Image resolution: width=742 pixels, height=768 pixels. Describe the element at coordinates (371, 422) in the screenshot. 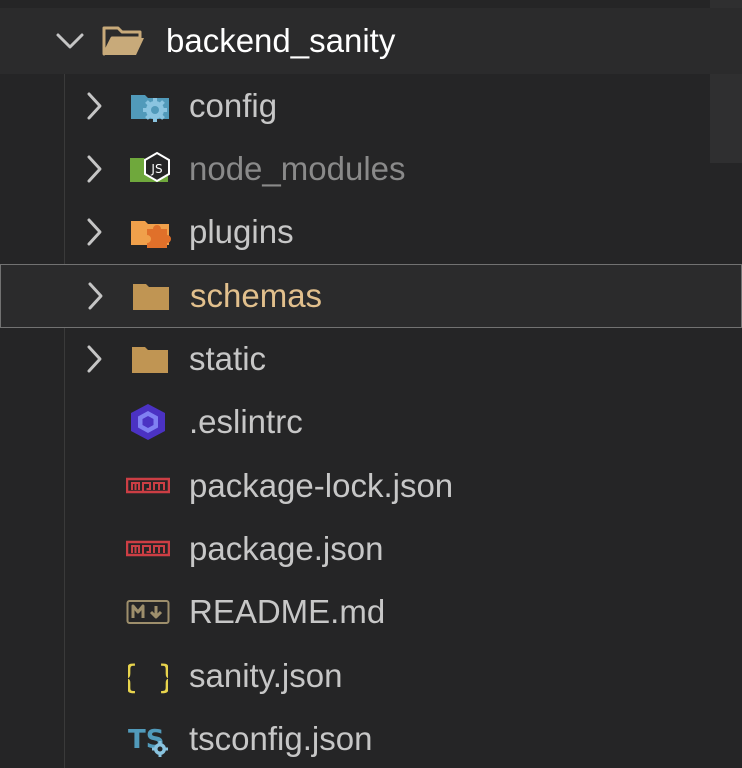

I see `tree-item-eslintrc: .eslintrc` at that location.